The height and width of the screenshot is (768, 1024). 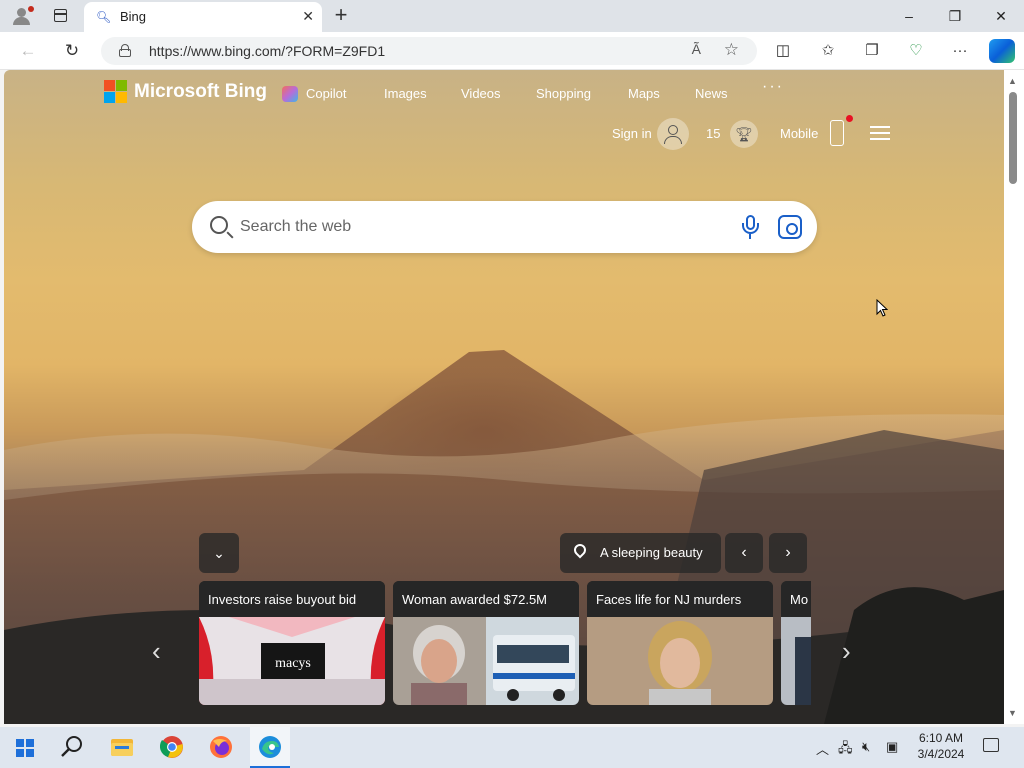 I want to click on news-prev-arrow-icon: ‹, so click(x=156, y=651).